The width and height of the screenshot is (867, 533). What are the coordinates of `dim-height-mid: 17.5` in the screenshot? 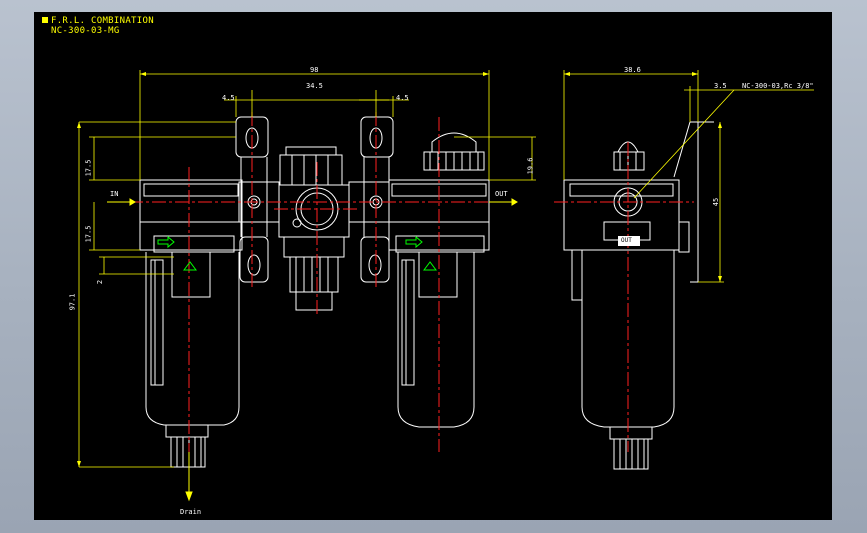 It's located at (88, 234).